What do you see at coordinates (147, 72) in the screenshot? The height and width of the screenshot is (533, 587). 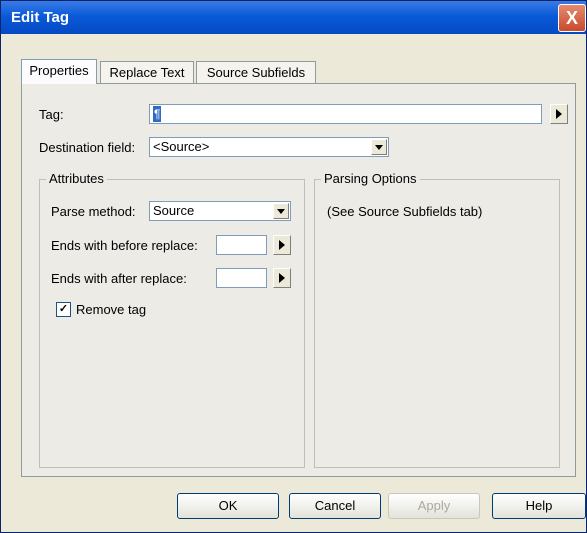 I see `tab-replace-text: Replace Text` at bounding box center [147, 72].